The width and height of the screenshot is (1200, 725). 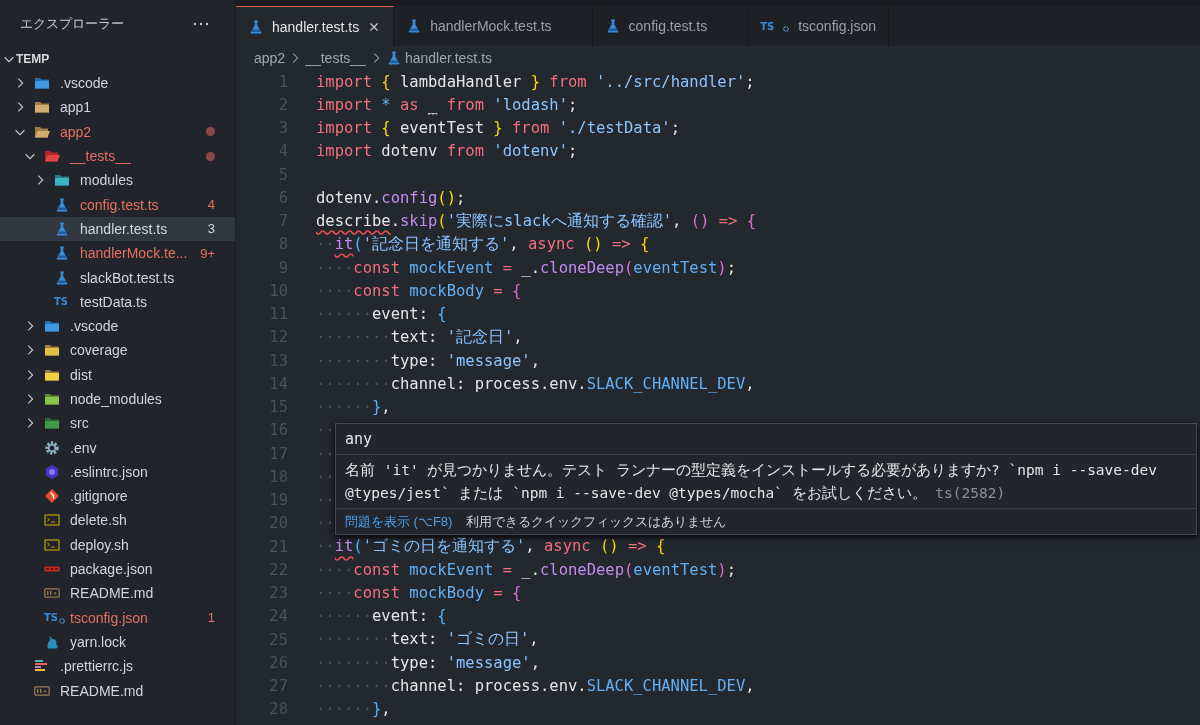 What do you see at coordinates (270, 58) in the screenshot?
I see `breadcrumb-item: app2` at bounding box center [270, 58].